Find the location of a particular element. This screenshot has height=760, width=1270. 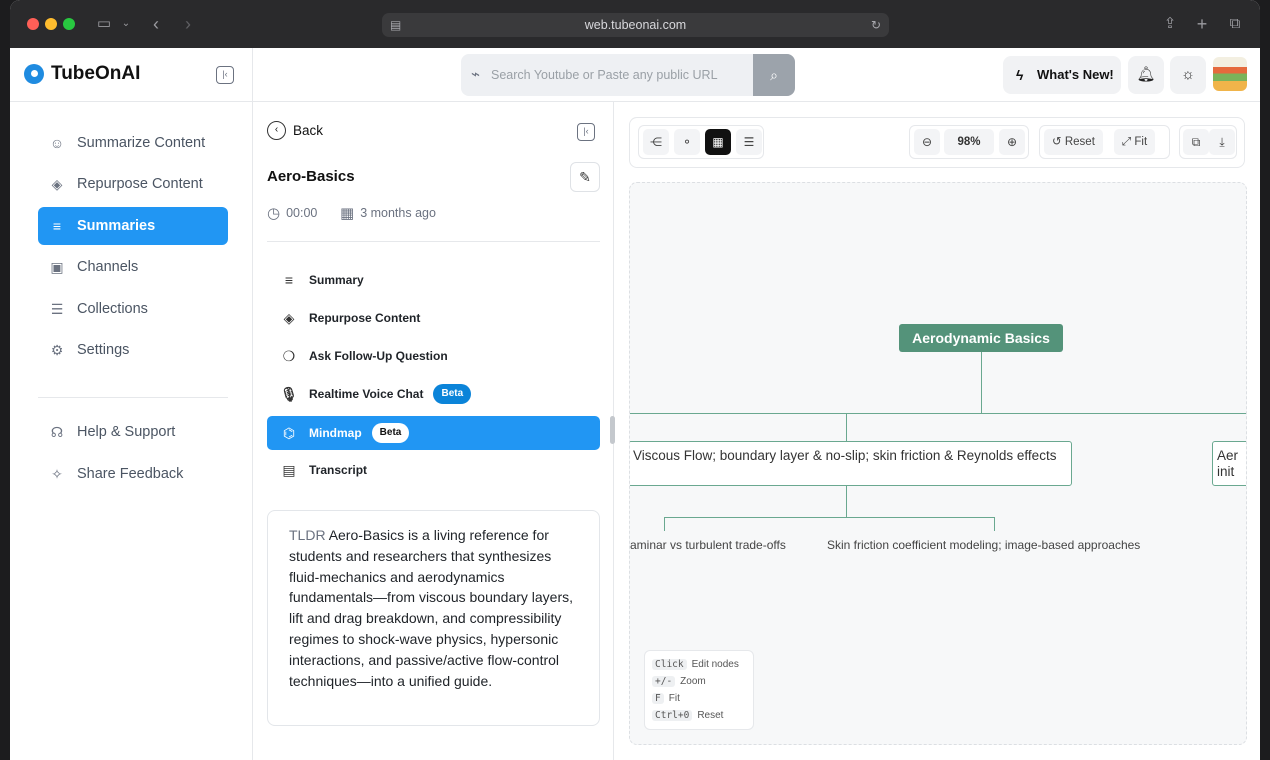

sidebar-item-channels: ▣ Channels is located at coordinates (133, 267).